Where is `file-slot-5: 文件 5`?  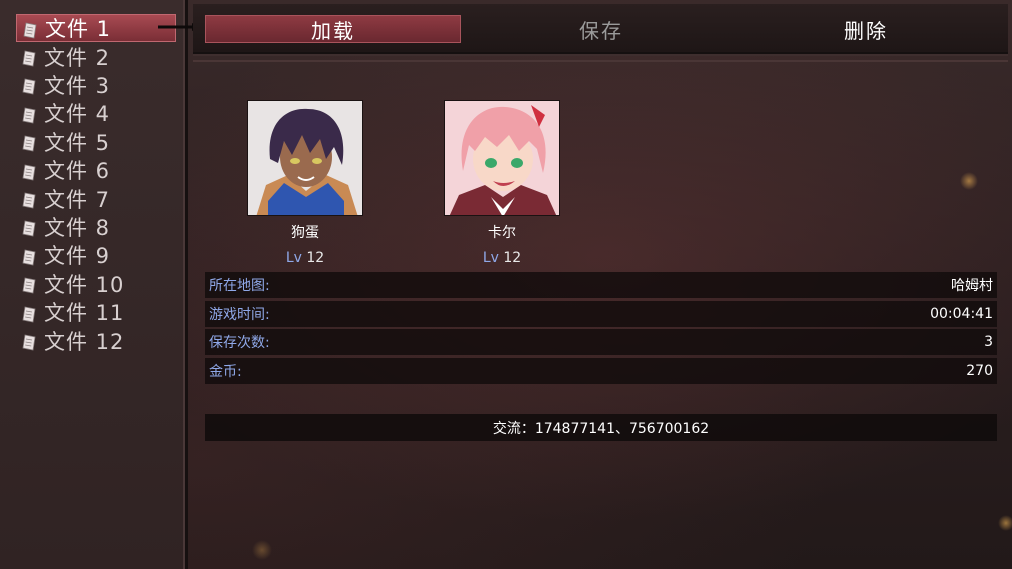
file-slot-5: 文件 5 is located at coordinates (96, 142).